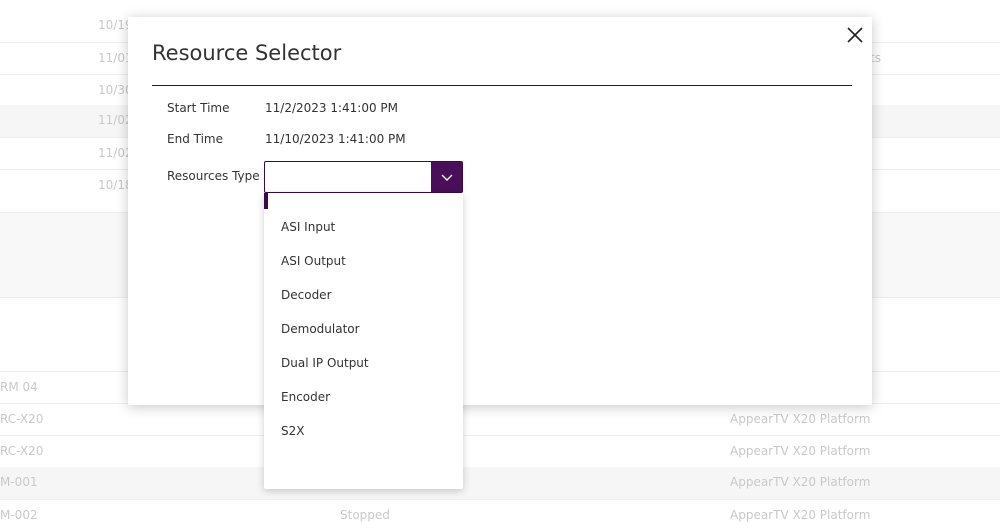  Describe the element at coordinates (363, 227) in the screenshot. I see `option-asi-input: ASI Input` at that location.